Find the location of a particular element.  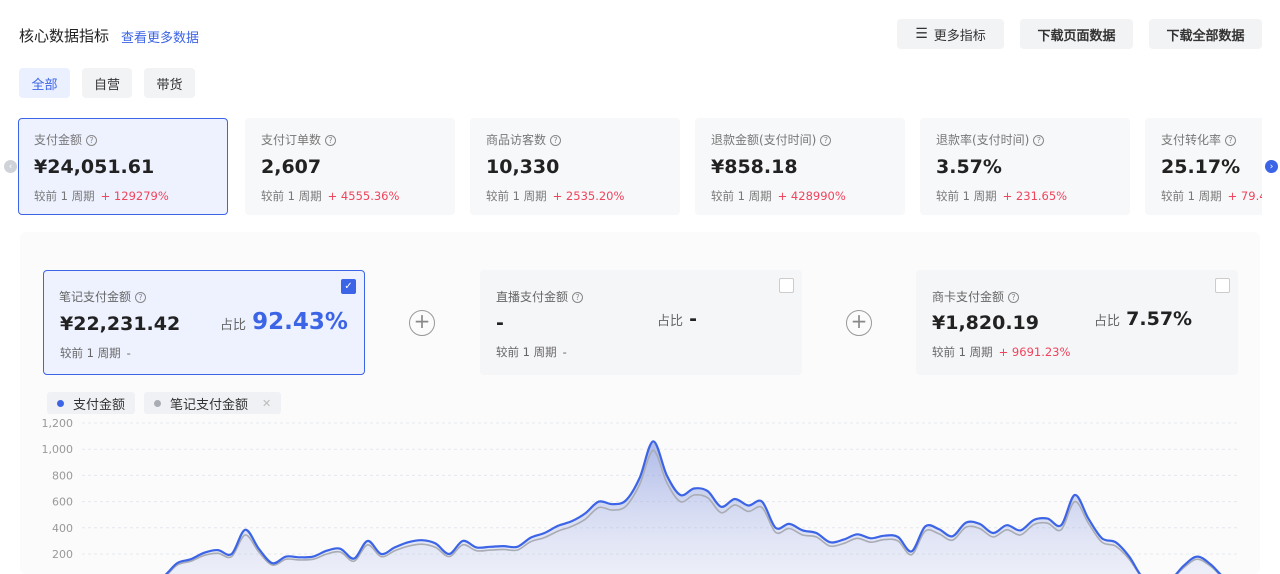

download-all-data-button: 下载全部数据 is located at coordinates (1205, 34).